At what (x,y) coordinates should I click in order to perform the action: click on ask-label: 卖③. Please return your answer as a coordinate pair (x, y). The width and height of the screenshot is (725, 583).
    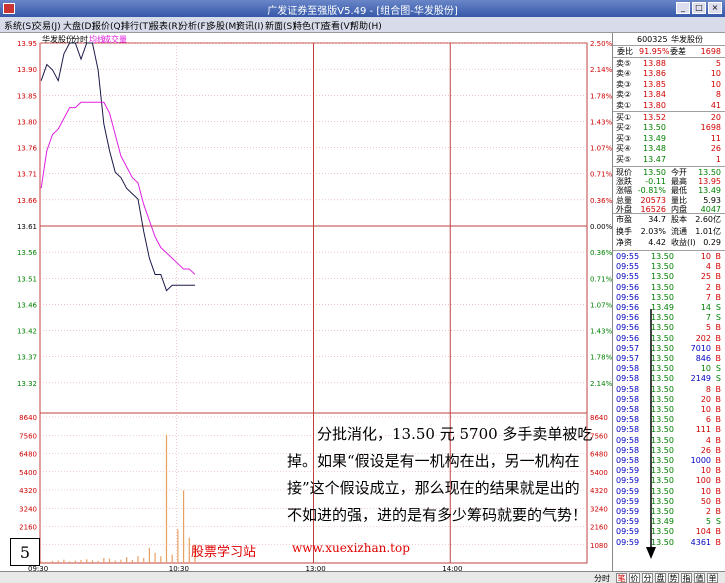
    Looking at the image, I should click on (624, 84).